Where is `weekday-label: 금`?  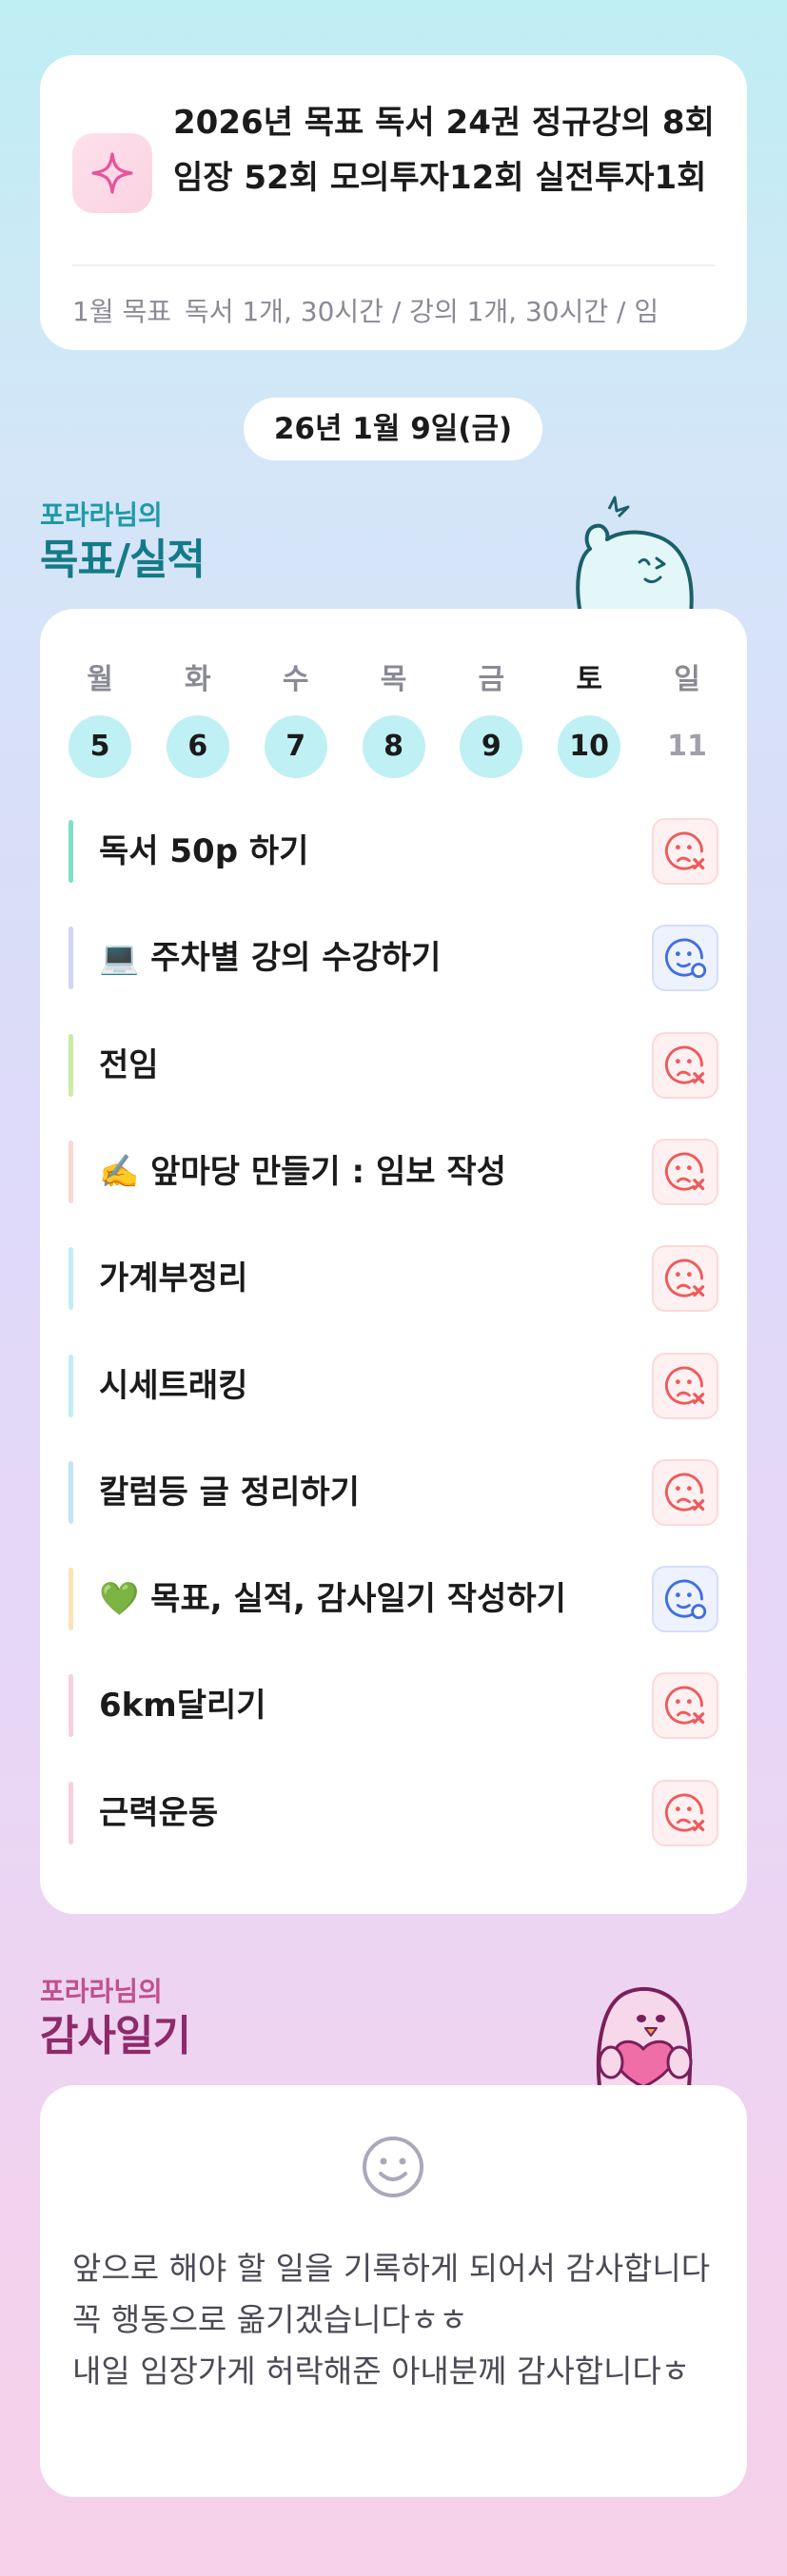 weekday-label: 금 is located at coordinates (491, 679).